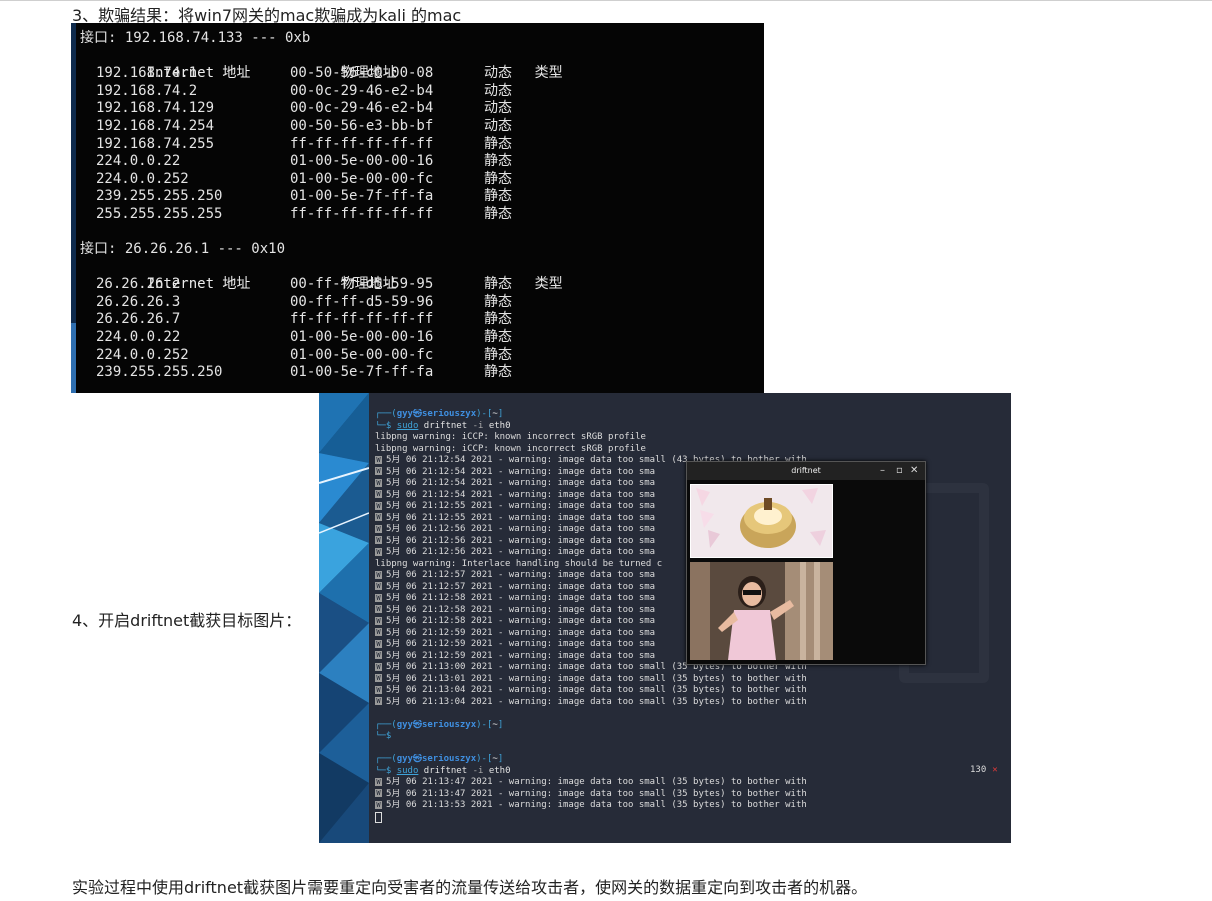  What do you see at coordinates (362, 73) in the screenshot?
I see `mac-cell: 00-50-56-c0-00-08` at bounding box center [362, 73].